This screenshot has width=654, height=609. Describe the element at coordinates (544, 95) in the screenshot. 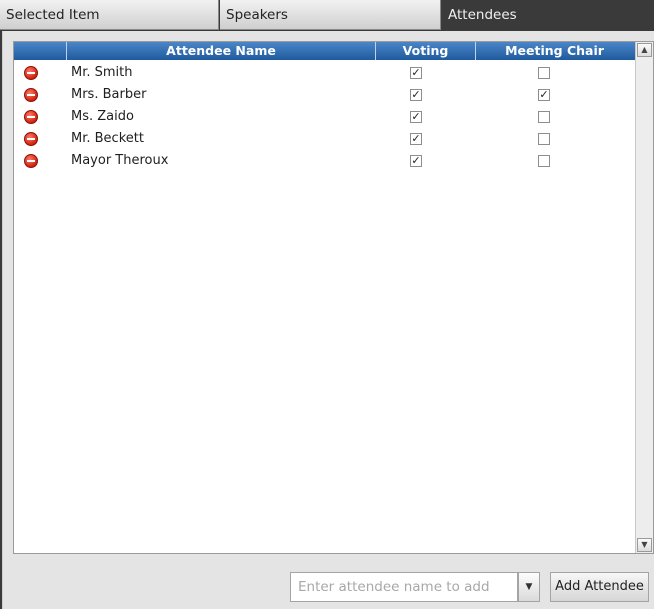

I see `meeting-chair-checkbox: ✓` at that location.